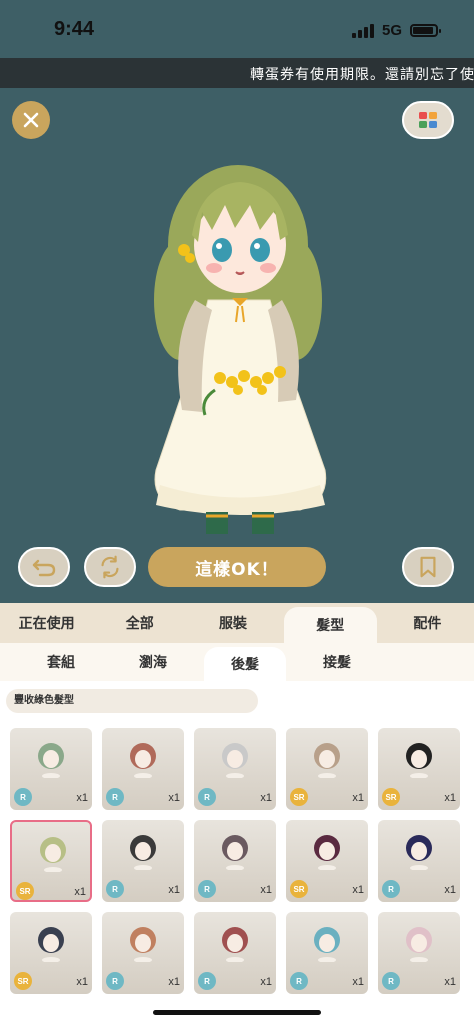  Describe the element at coordinates (132, 701) in the screenshot. I see `filter-pill: 豐收綠色髮型` at that location.